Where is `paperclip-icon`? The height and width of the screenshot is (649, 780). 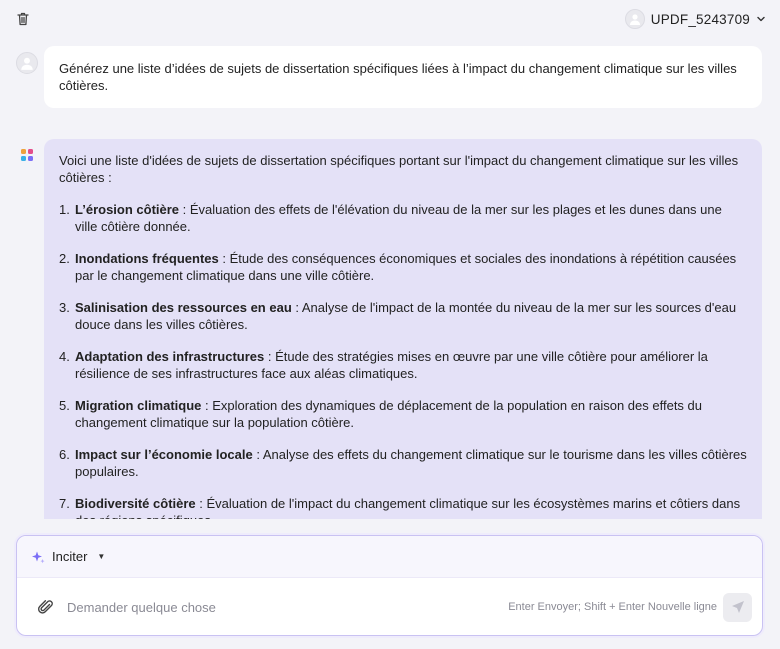 paperclip-icon is located at coordinates (46, 607).